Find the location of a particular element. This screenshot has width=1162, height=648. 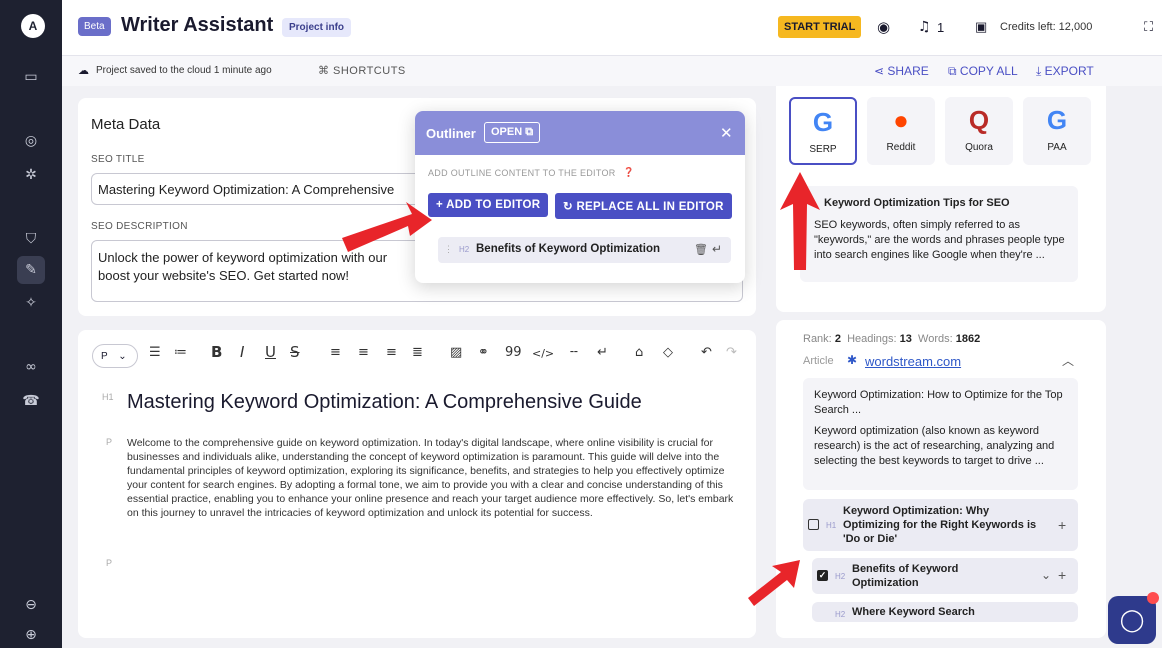

bold-icon: B is located at coordinates (216, 352).